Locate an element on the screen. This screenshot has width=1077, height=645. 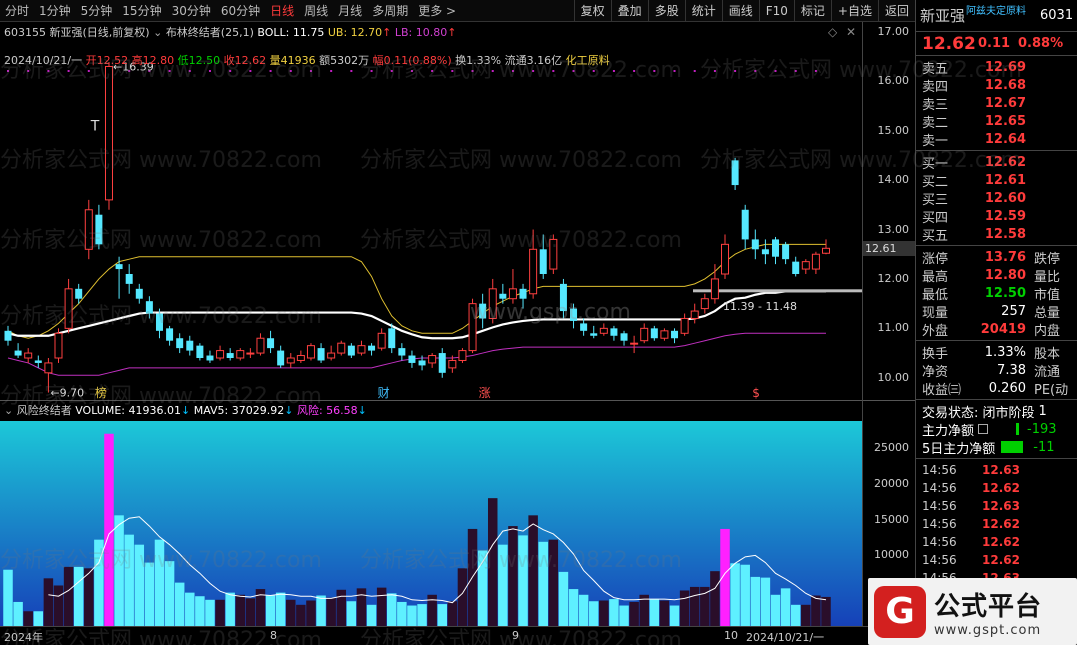
period-tab: 多周期 is located at coordinates (390, 11).